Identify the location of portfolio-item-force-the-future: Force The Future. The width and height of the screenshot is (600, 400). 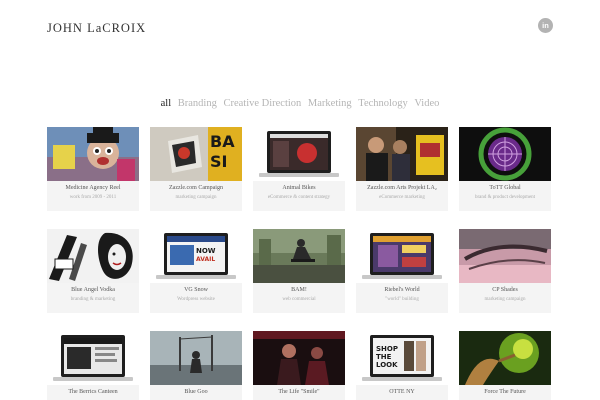
(505, 365).